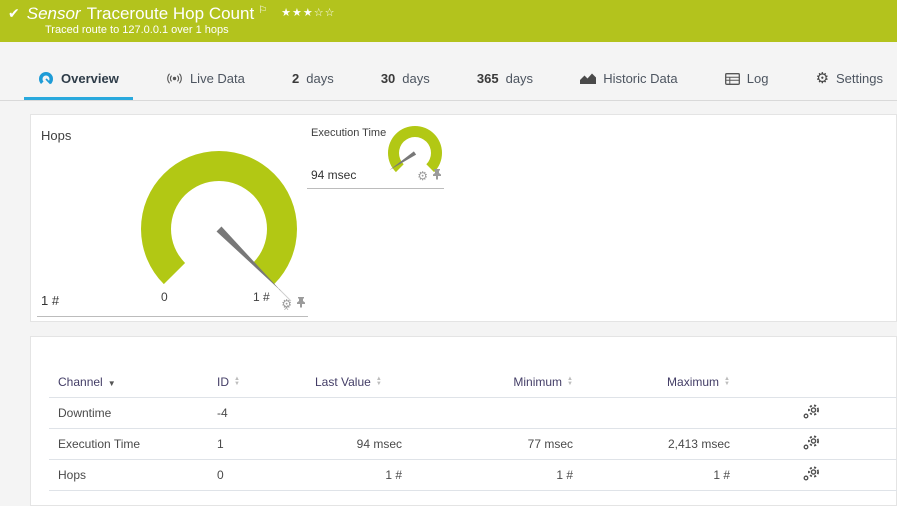 This screenshot has width=897, height=506. I want to click on column-header-last-value: Last Value ▲ ▼, so click(358, 386).